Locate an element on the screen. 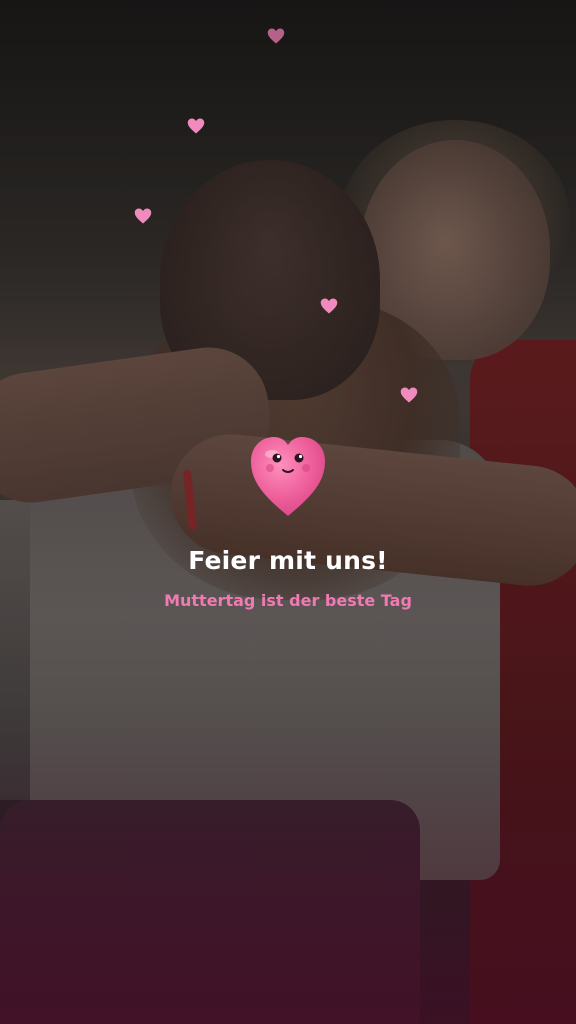 This screenshot has height=1024, width=576. story-subline: Muttertag ist der beste Tag is located at coordinates (288, 600).